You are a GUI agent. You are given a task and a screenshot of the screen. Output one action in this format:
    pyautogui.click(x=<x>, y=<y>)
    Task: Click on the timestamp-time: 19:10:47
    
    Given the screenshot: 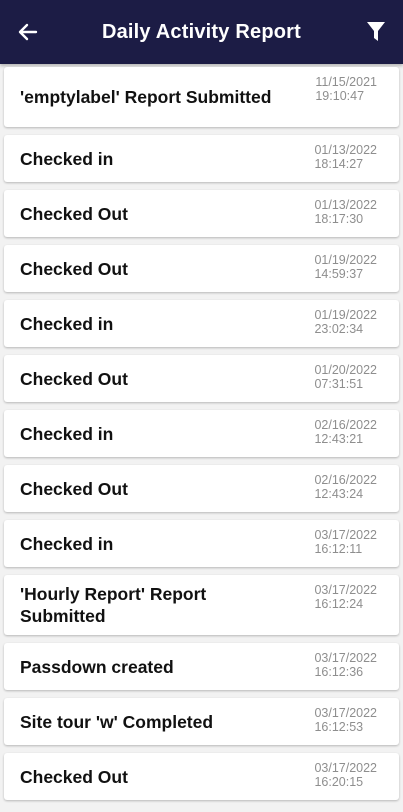 What is the action you would take?
    pyautogui.click(x=340, y=96)
    